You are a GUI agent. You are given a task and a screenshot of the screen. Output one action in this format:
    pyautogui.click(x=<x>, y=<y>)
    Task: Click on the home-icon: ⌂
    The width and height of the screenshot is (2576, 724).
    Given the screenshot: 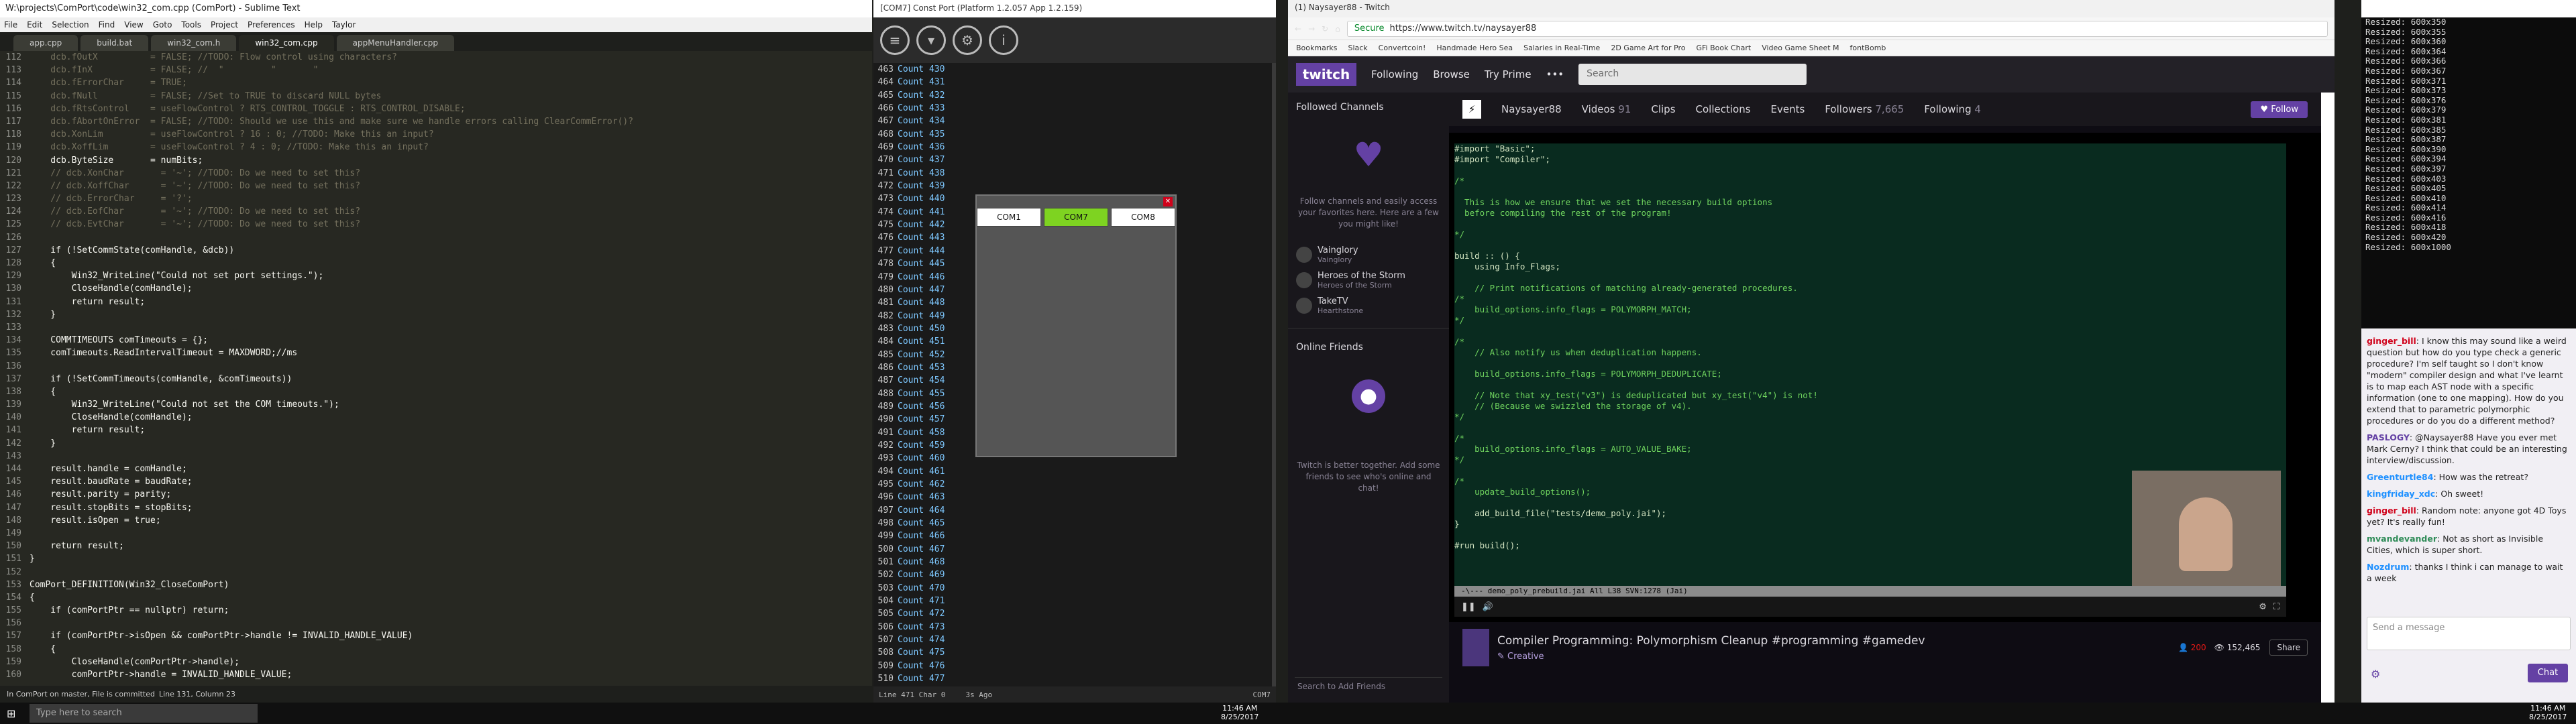 What is the action you would take?
    pyautogui.click(x=1337, y=29)
    